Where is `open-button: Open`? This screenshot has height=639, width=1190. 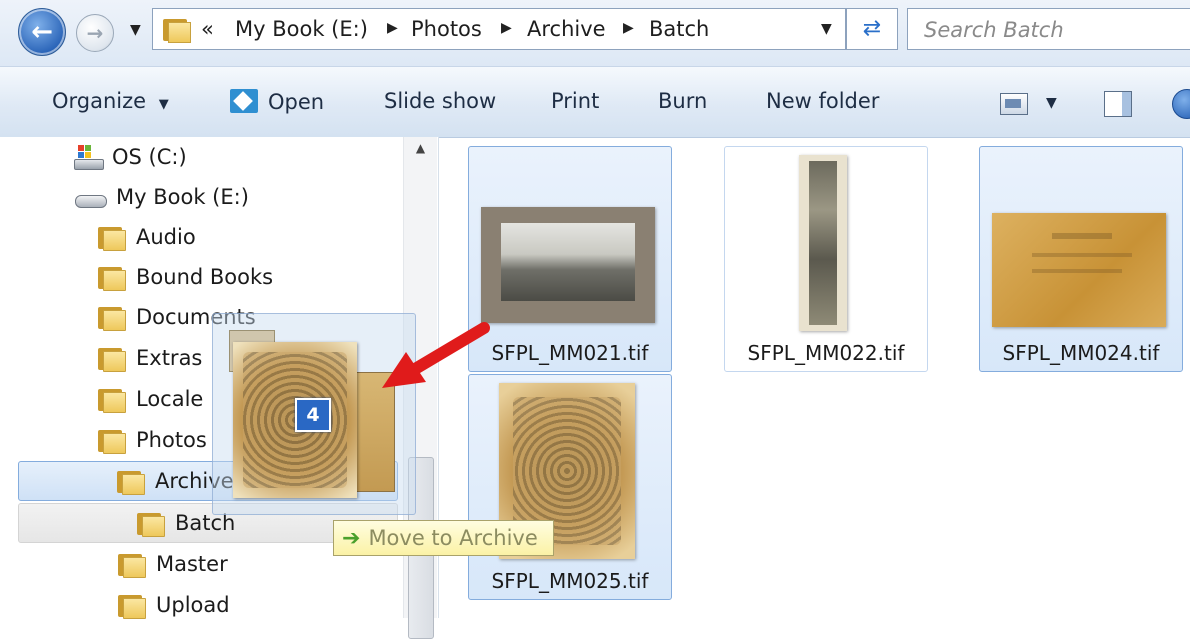
open-button: Open is located at coordinates (277, 101).